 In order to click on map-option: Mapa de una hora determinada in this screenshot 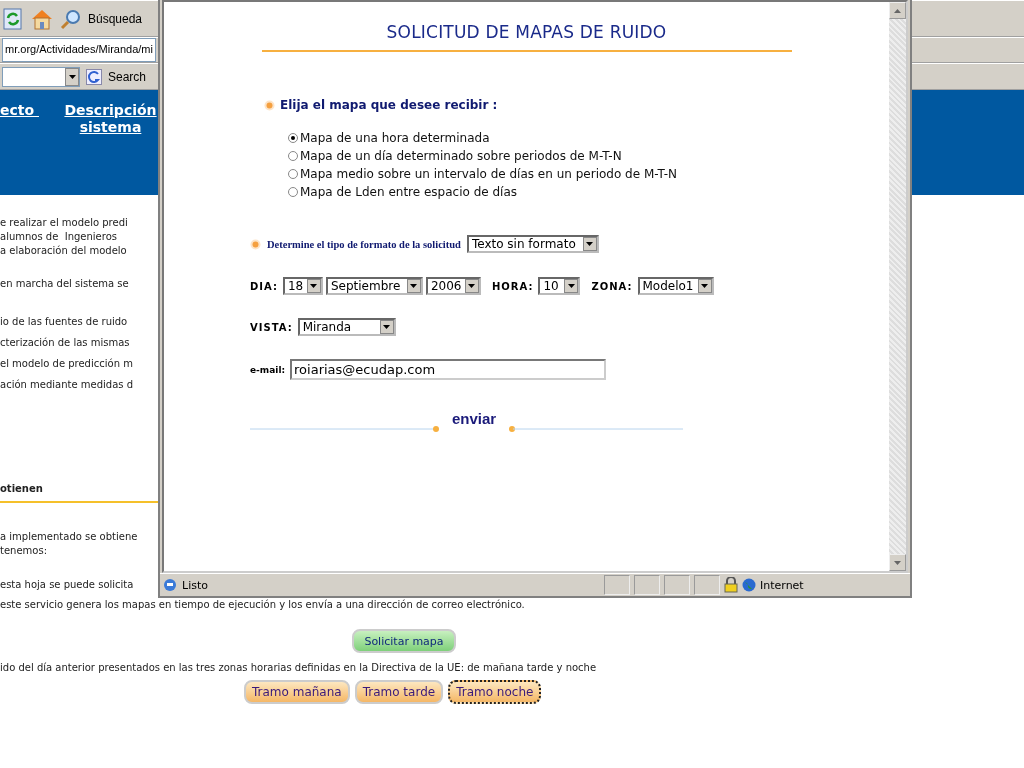, I will do `click(482, 138)`.